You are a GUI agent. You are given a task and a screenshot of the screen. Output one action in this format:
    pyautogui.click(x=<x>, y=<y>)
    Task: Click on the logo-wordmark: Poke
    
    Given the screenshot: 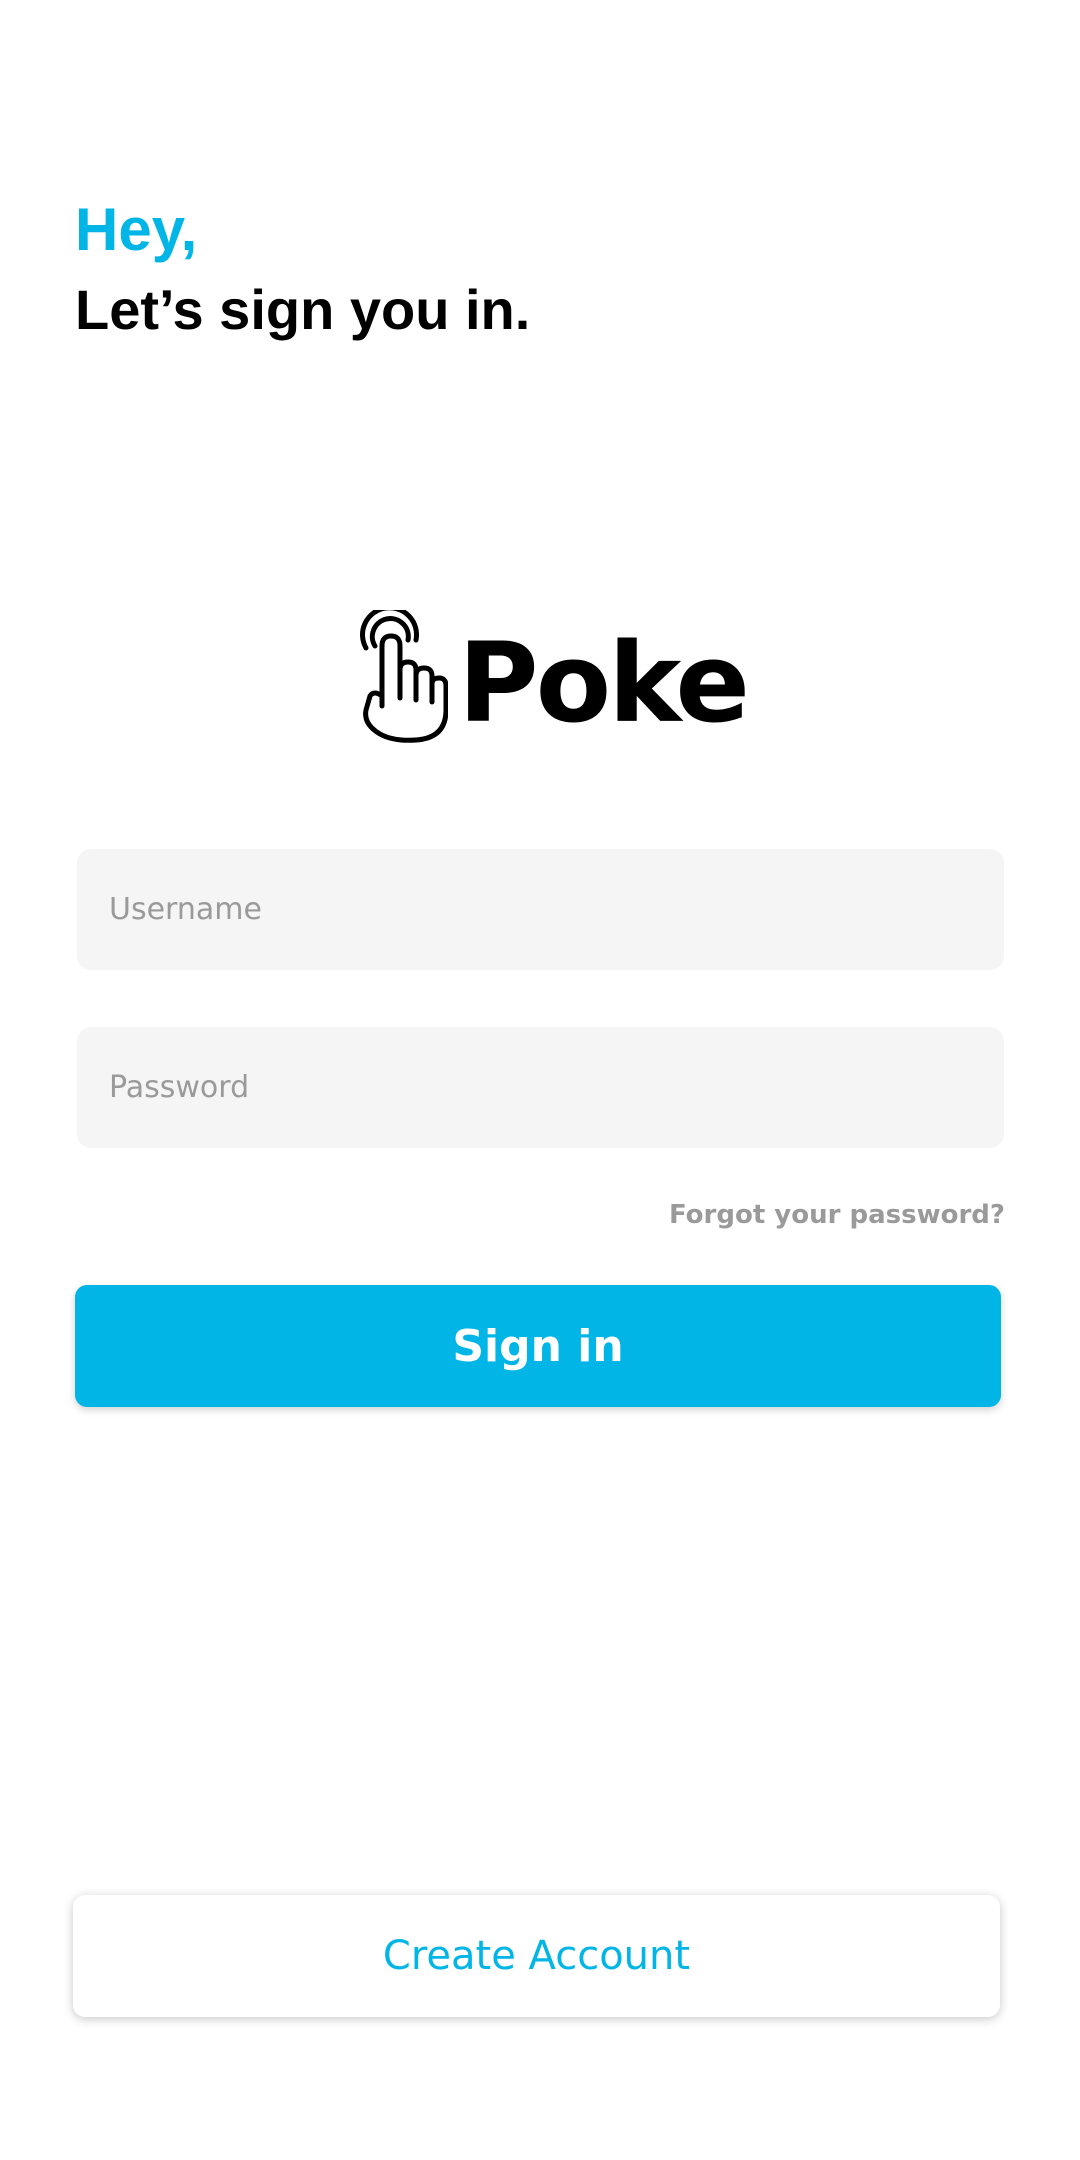 What is the action you would take?
    pyautogui.click(x=604, y=683)
    